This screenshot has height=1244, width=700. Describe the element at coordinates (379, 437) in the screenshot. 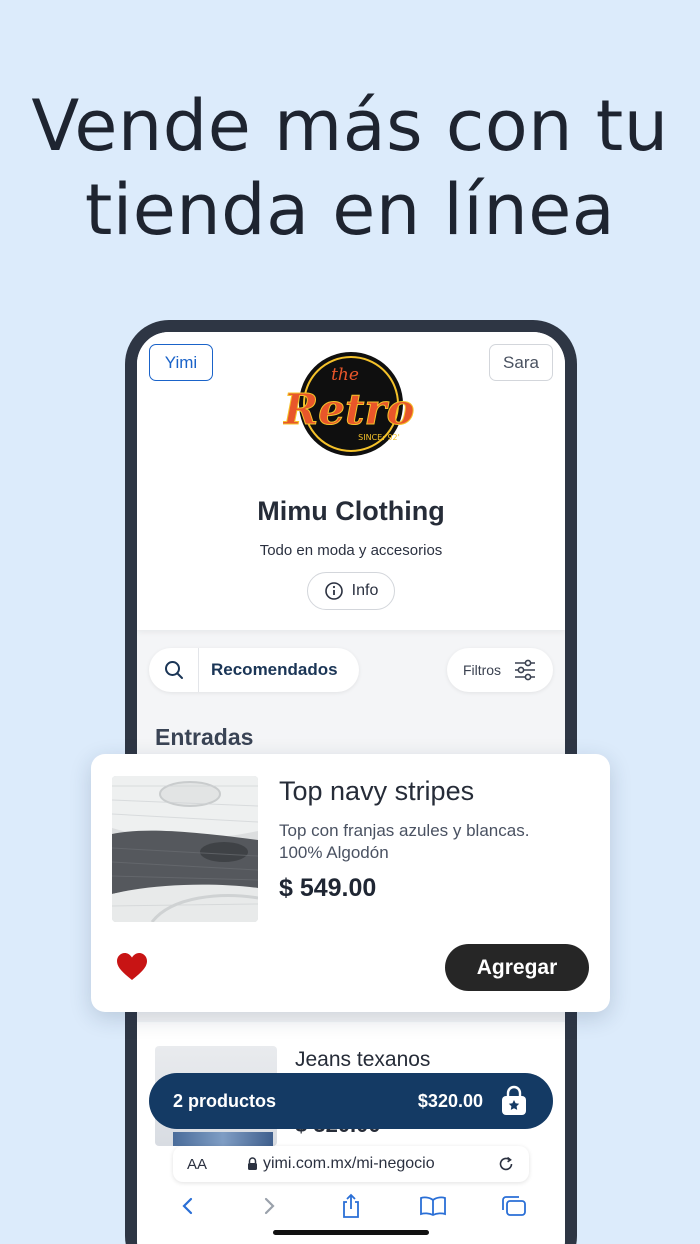

I see `logo-text-since: SINCE: 92'` at that location.